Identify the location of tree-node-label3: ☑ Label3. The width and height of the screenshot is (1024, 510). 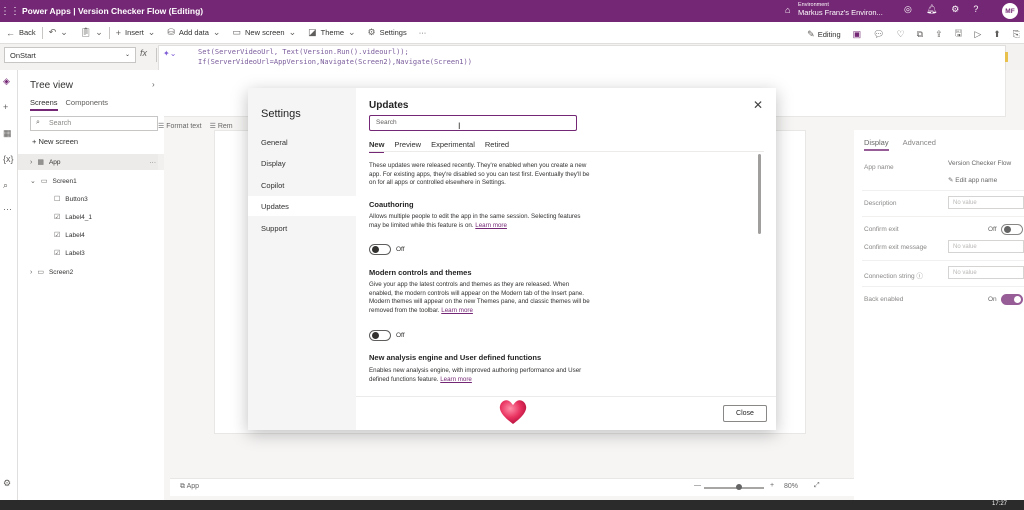
(91, 253).